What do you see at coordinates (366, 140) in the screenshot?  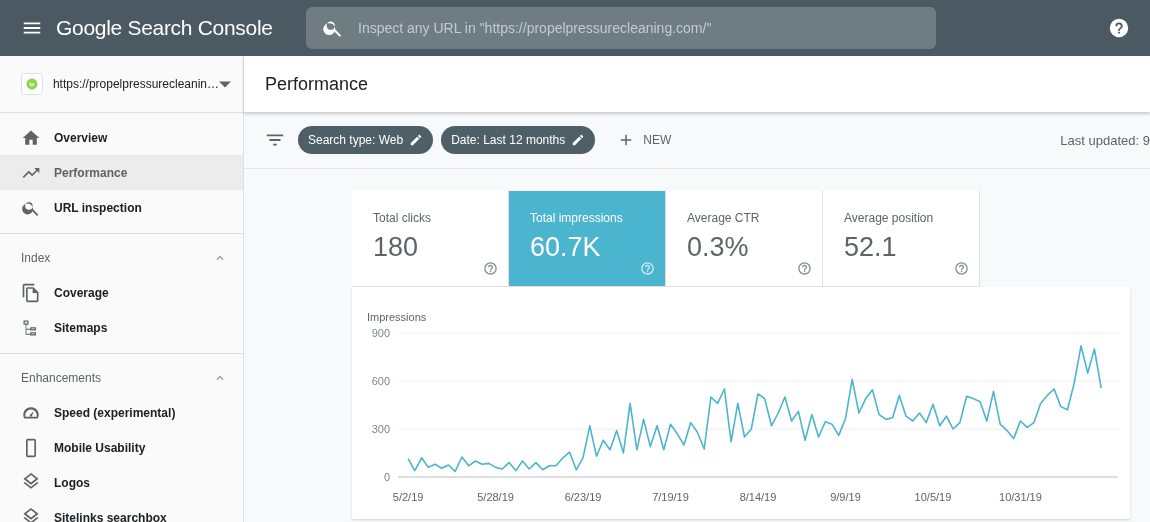 I see `filter-chip: Search type: Web` at bounding box center [366, 140].